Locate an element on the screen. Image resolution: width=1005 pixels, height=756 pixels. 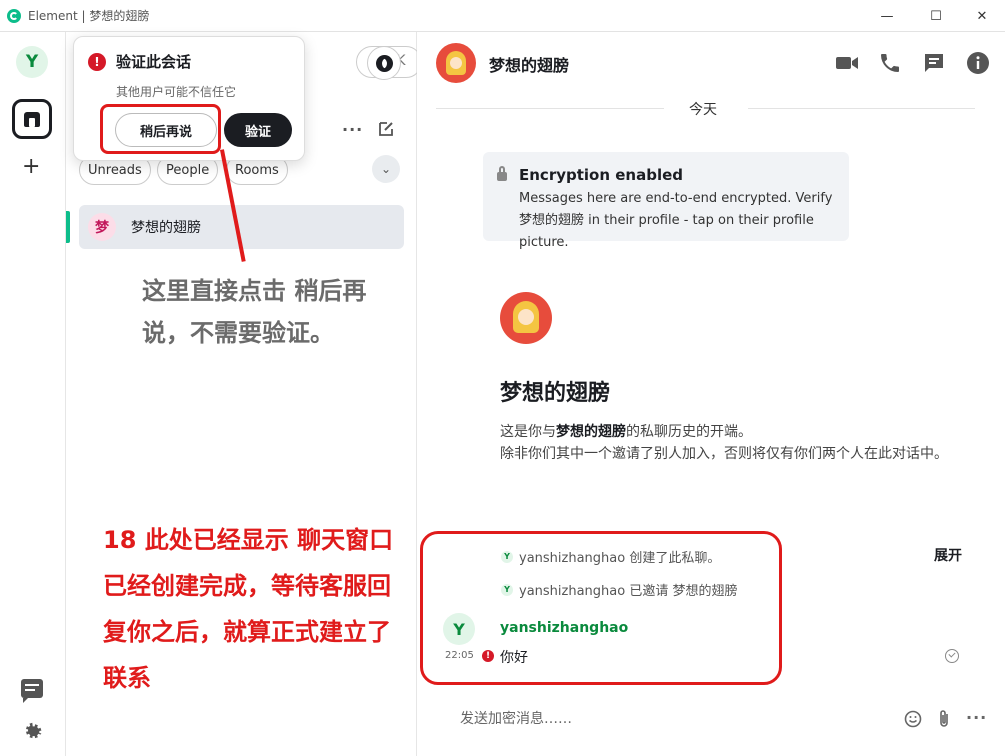
room-intro-link: 梦想的翅膀 is located at coordinates (591, 432).